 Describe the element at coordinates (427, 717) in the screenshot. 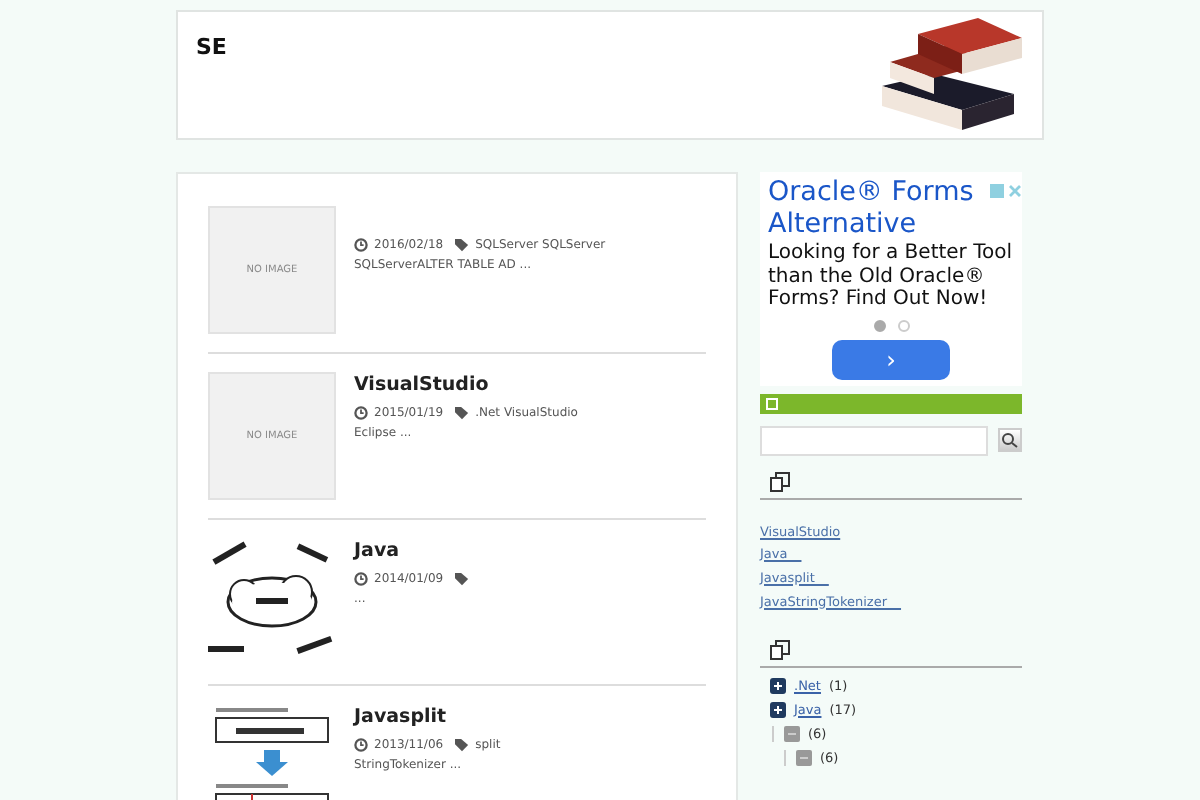

I see `post-title: Javasplit` at that location.